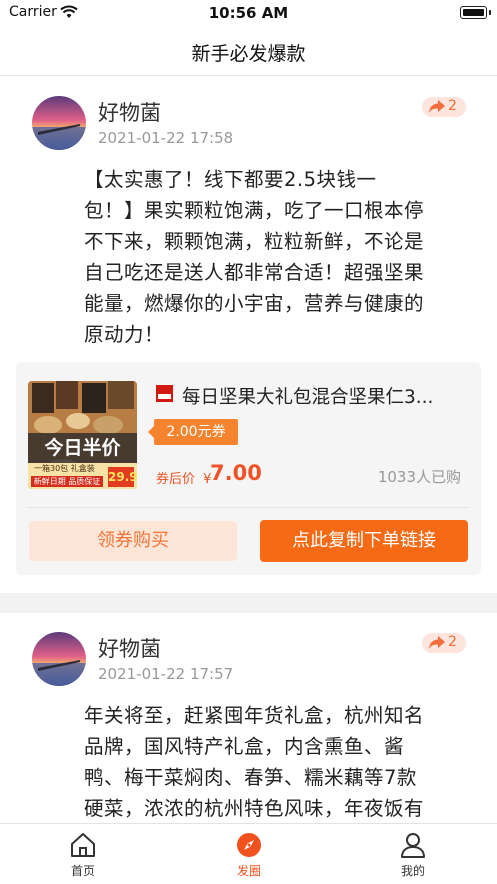  Describe the element at coordinates (419, 477) in the screenshot. I see `buyers-count: 1033人已购` at that location.